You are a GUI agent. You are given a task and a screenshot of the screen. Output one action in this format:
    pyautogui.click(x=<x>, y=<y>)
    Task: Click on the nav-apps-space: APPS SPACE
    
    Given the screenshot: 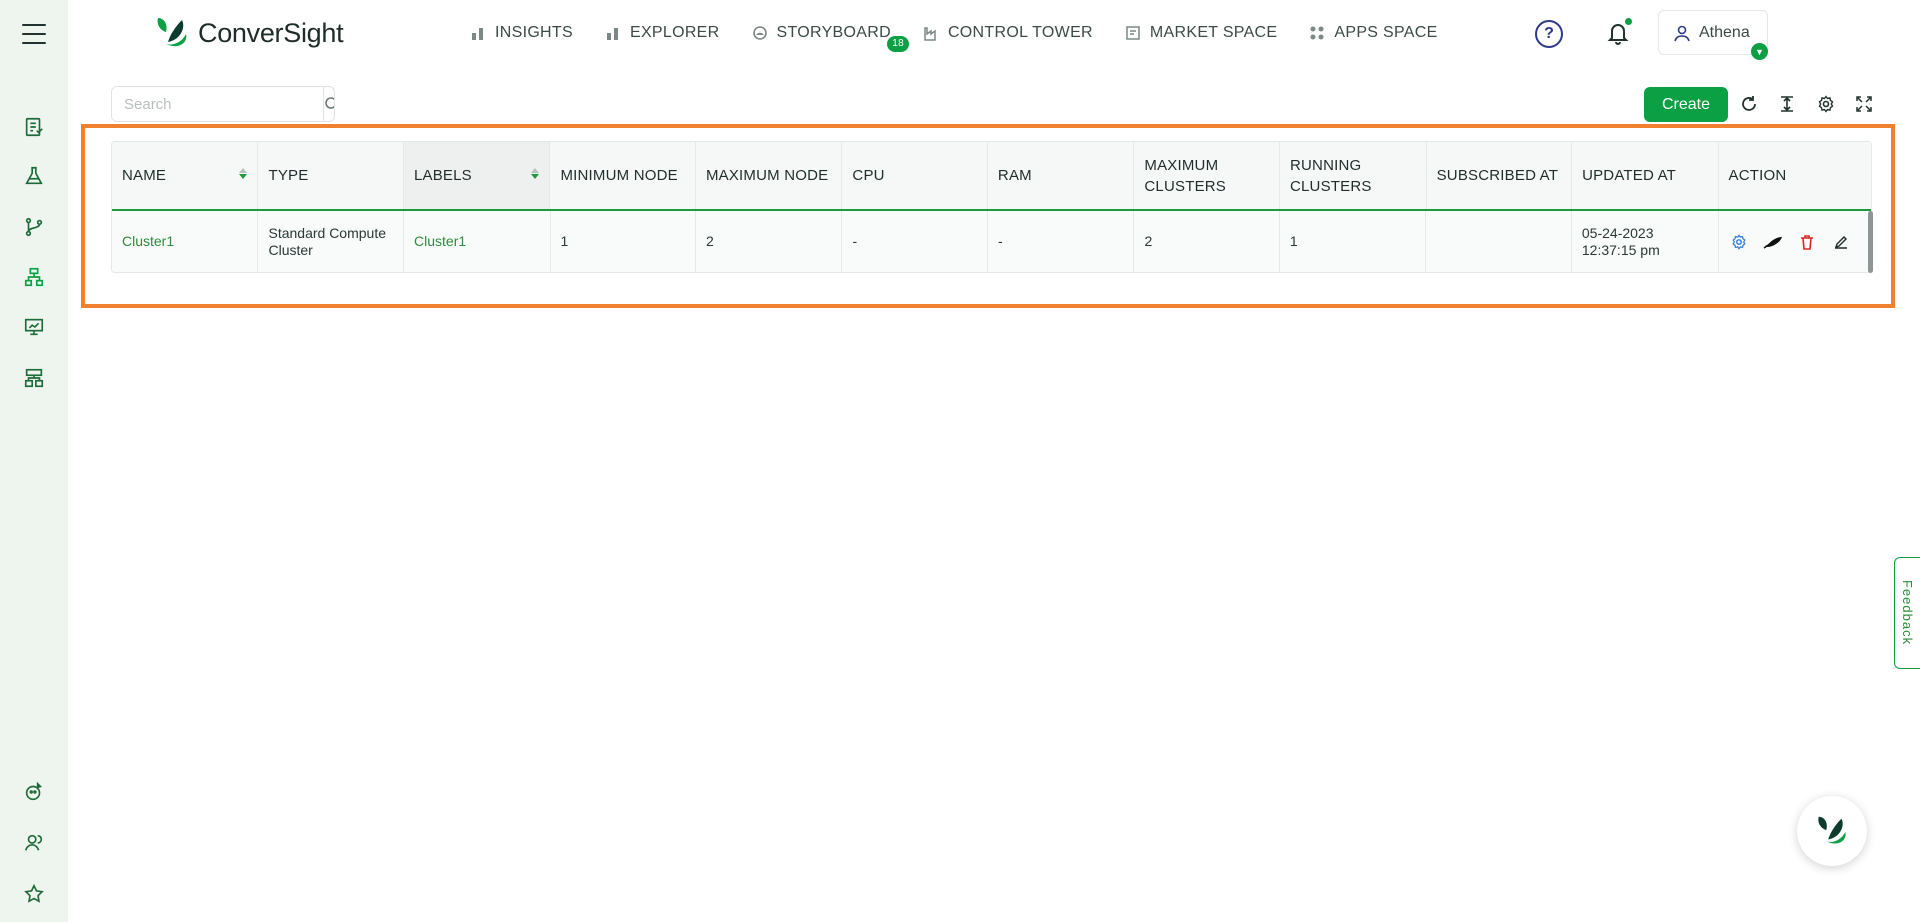 What is the action you would take?
    pyautogui.click(x=1373, y=33)
    